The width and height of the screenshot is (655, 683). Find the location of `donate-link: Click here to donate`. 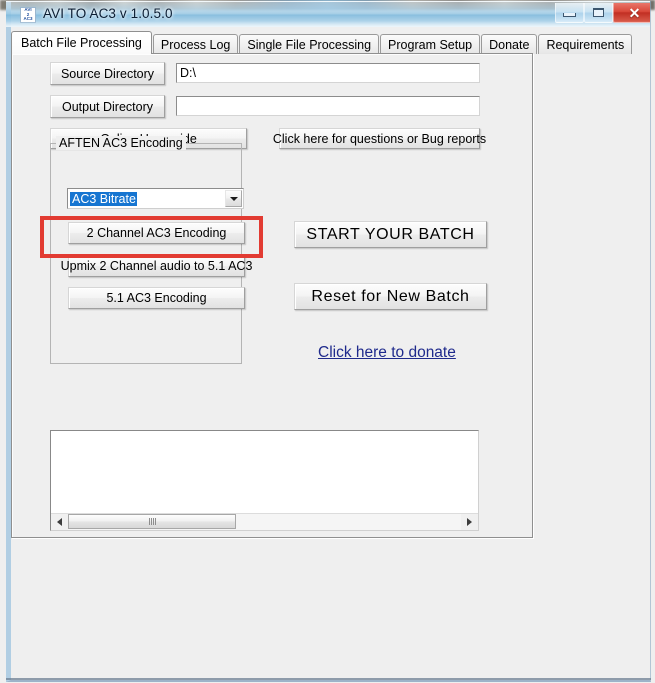

donate-link: Click here to donate is located at coordinates (387, 353).